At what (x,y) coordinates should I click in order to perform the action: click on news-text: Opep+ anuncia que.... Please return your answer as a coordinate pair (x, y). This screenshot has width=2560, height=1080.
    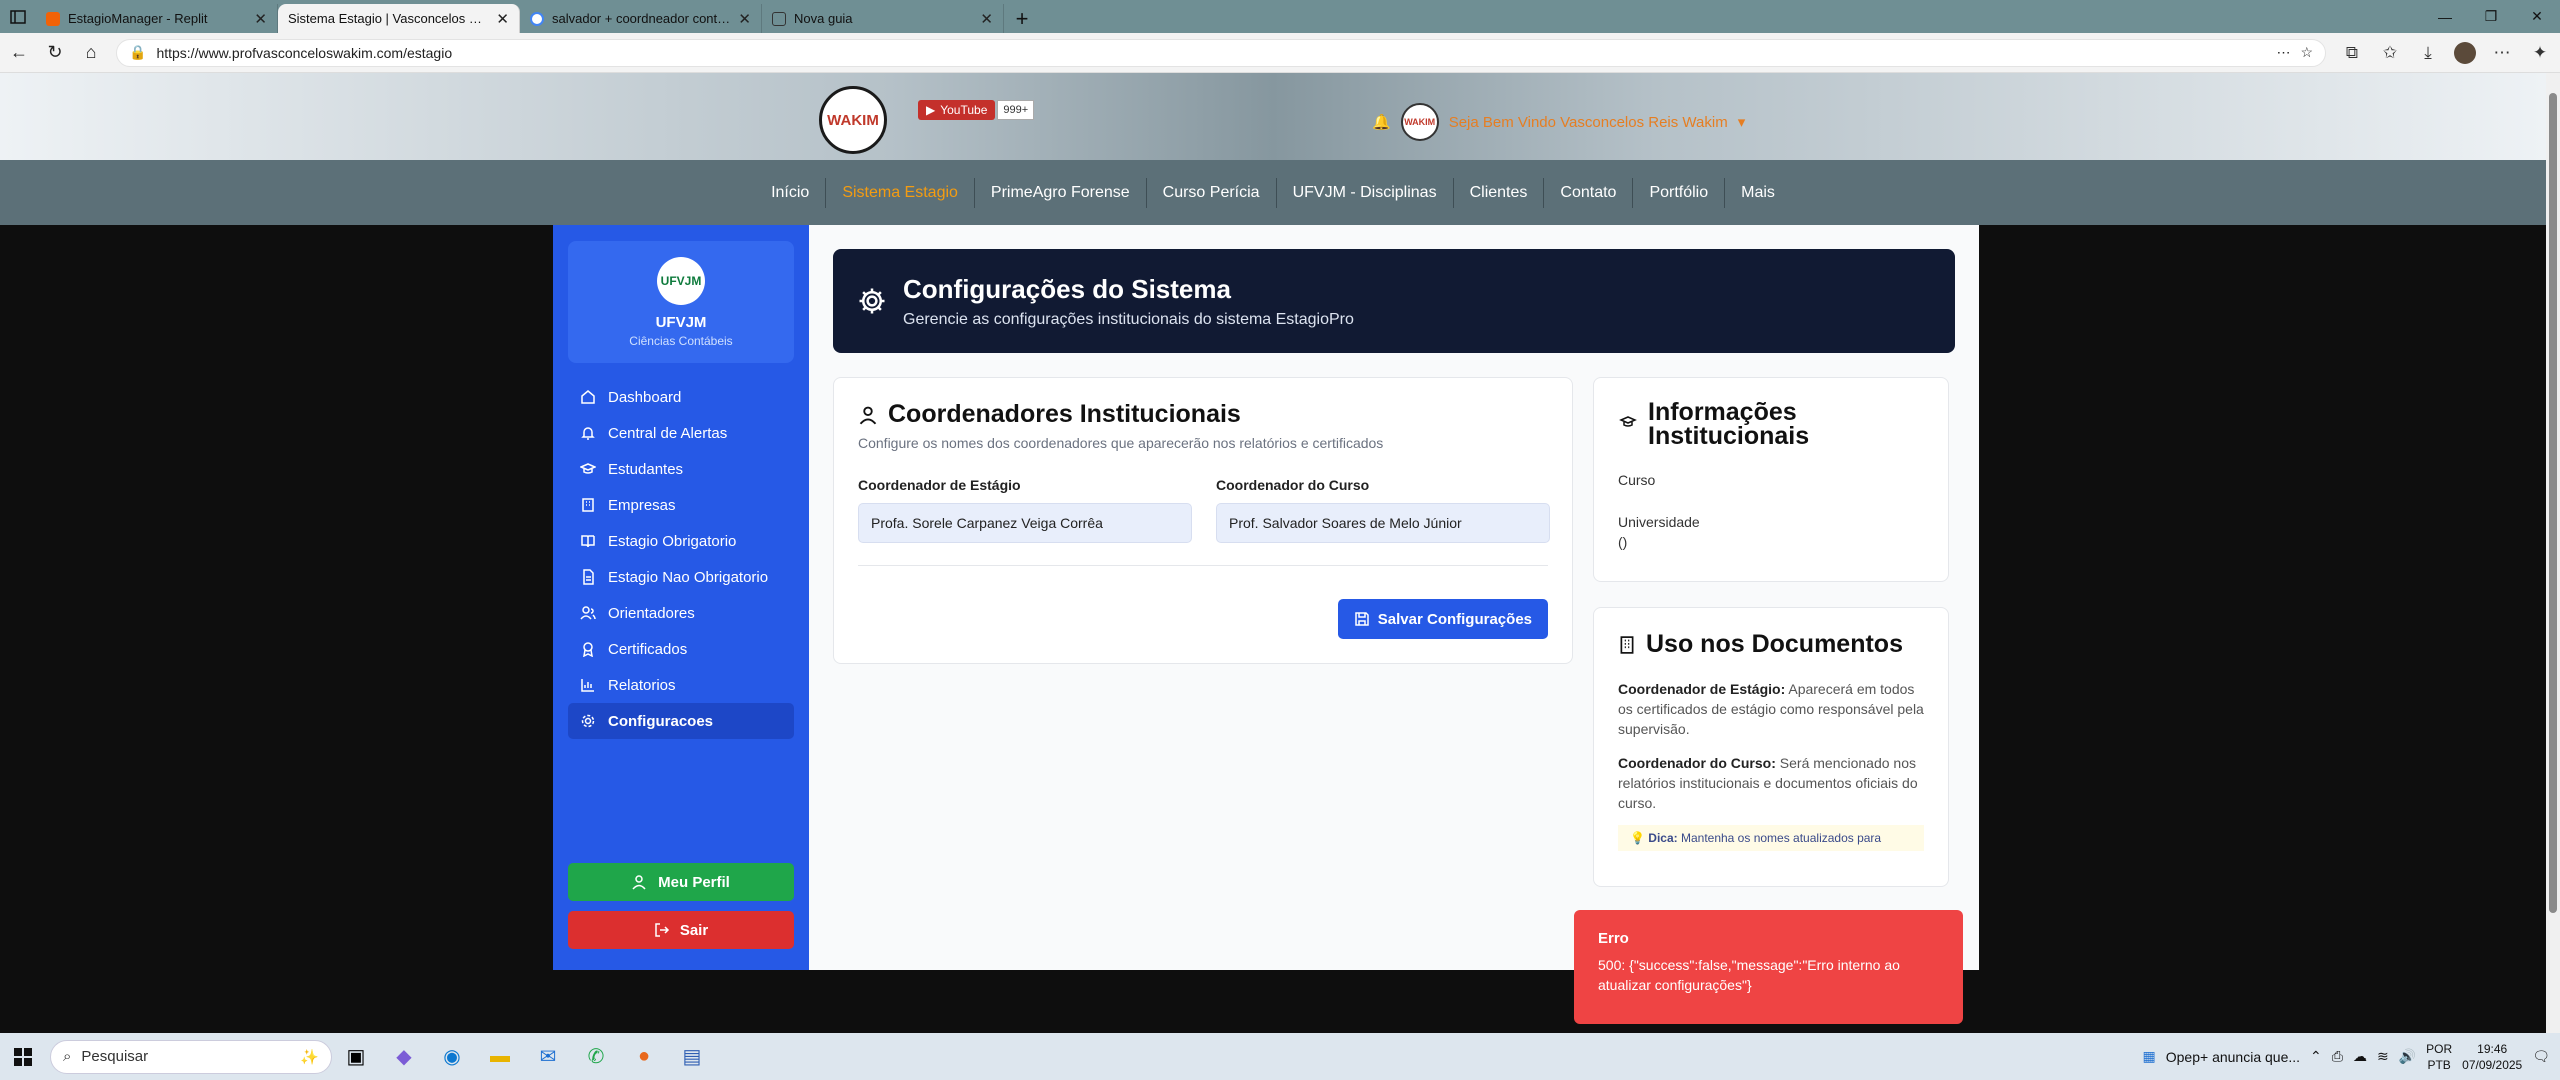
    Looking at the image, I should click on (2233, 1057).